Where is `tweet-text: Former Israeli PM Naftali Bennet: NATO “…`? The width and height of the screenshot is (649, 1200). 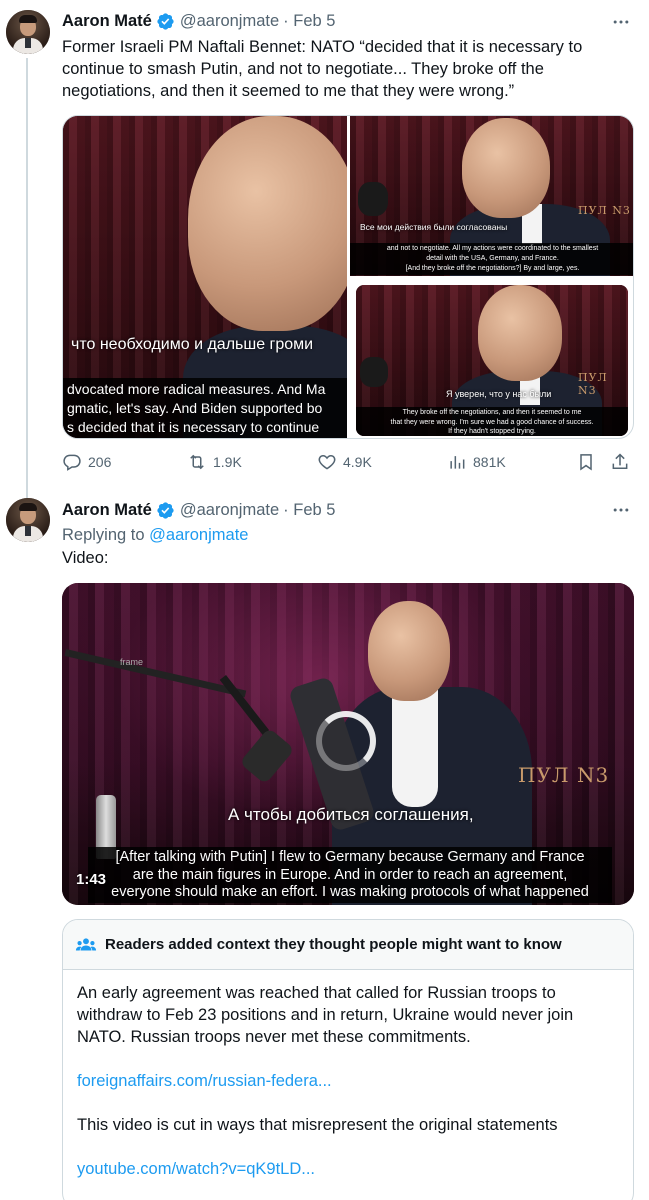
tweet-text: Former Israeli PM Naftali Bennet: NATO “… is located at coordinates (322, 69).